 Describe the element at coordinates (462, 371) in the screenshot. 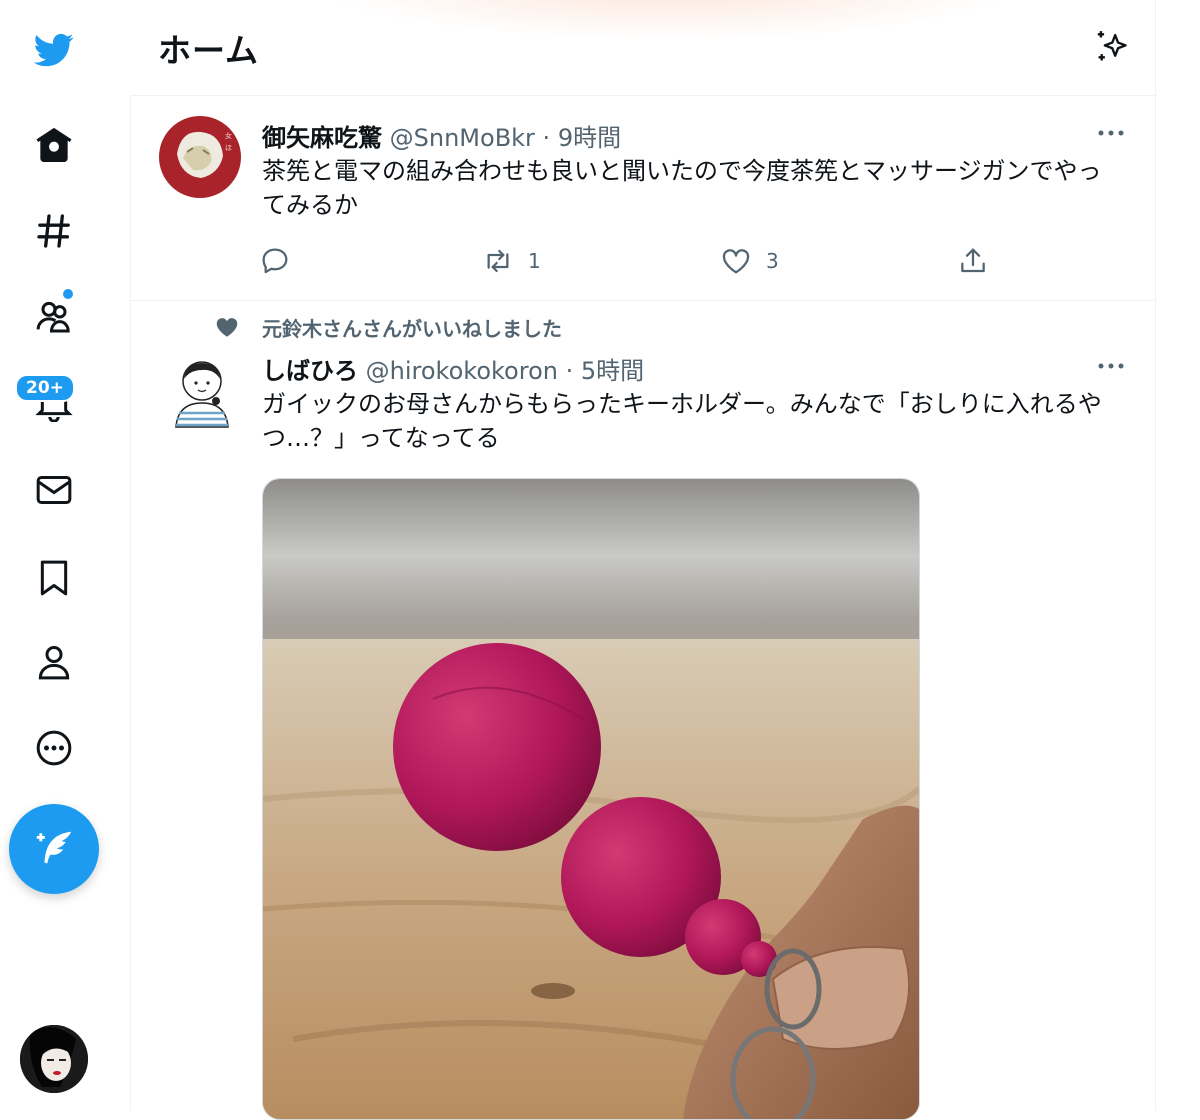

I see `author-handle: @hirokokokoron` at that location.